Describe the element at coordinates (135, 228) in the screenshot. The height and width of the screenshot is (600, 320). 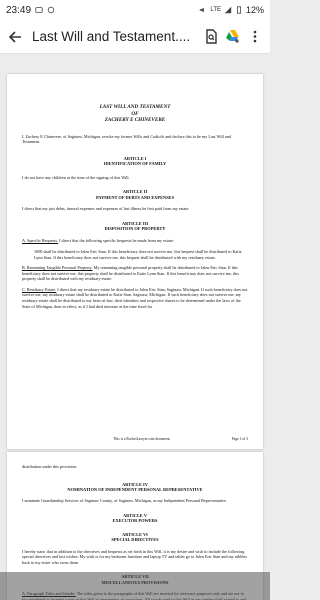
I see `article-3-title: DISPOSITION OF PROPERTY` at that location.